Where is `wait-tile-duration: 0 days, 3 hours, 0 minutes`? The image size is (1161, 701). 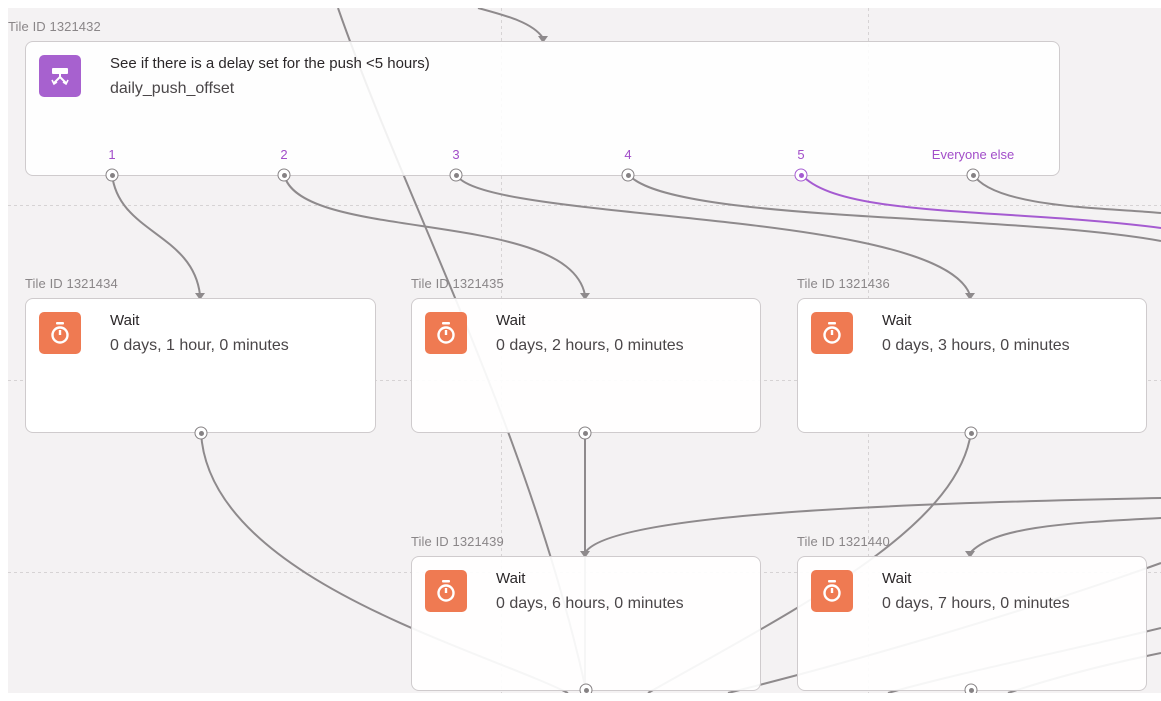 wait-tile-duration: 0 days, 3 hours, 0 minutes is located at coordinates (976, 345).